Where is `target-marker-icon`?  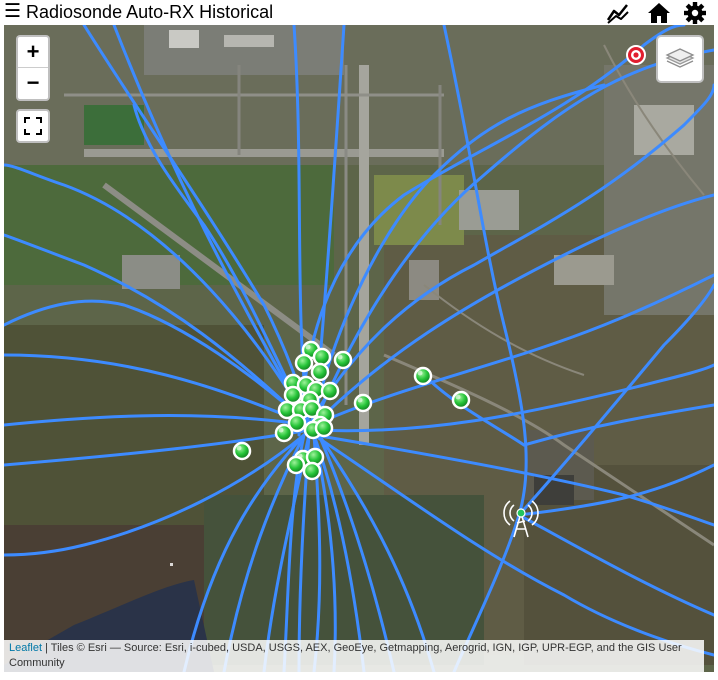 target-marker-icon is located at coordinates (636, 55).